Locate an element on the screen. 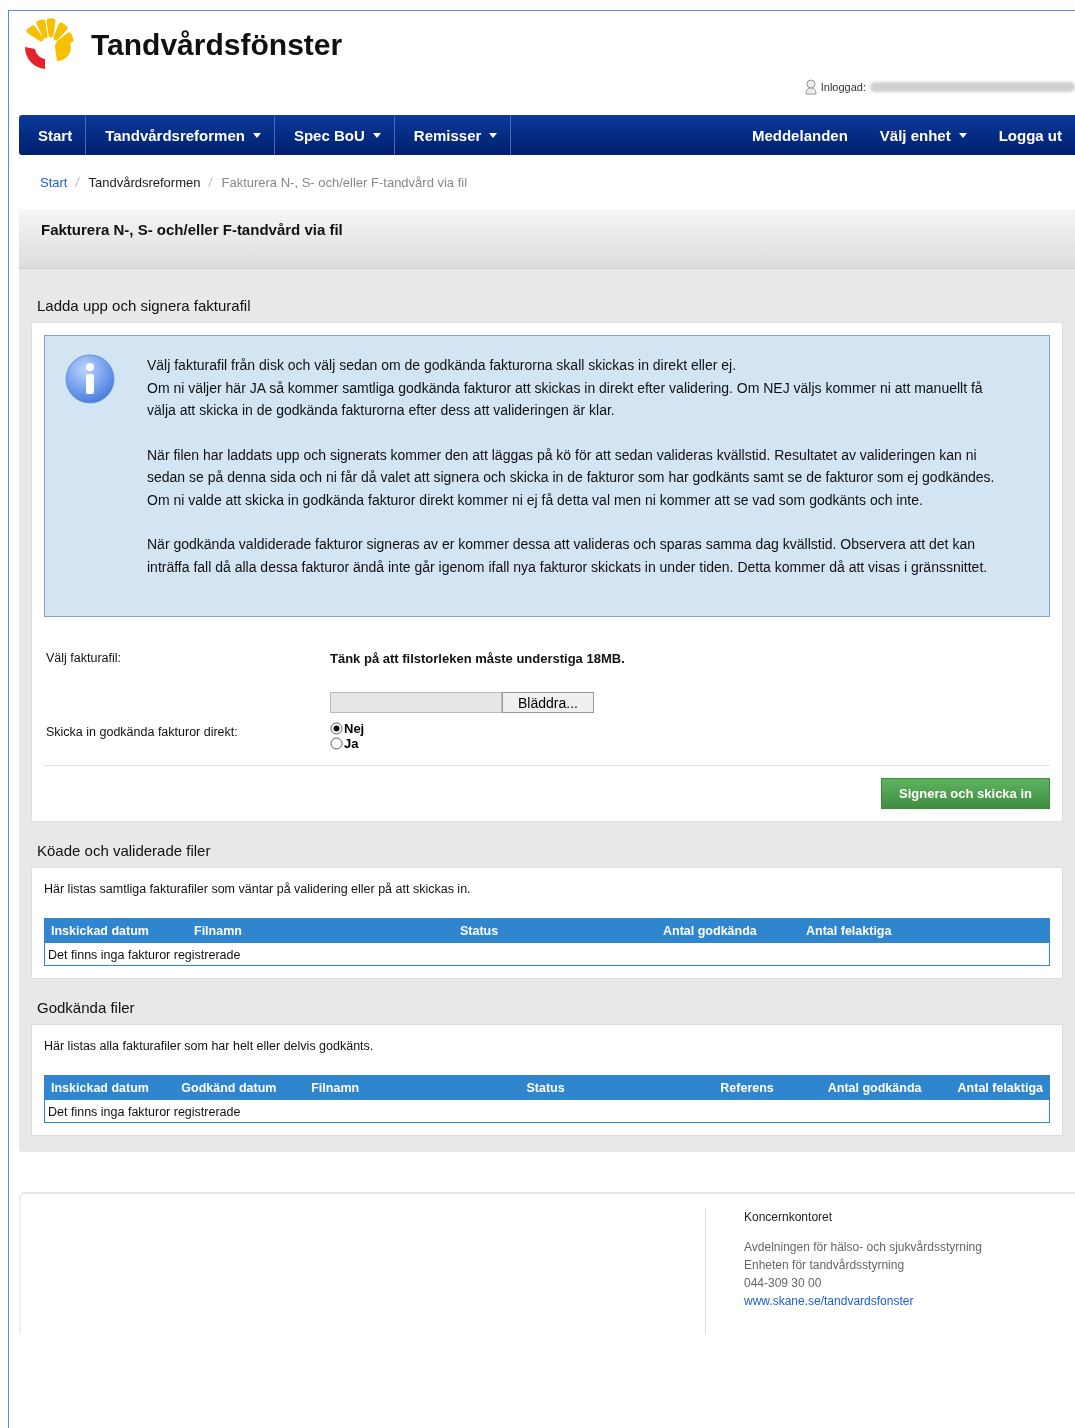 The width and height of the screenshot is (1075, 1428). logged-in-label: Inloggad: is located at coordinates (843, 87).